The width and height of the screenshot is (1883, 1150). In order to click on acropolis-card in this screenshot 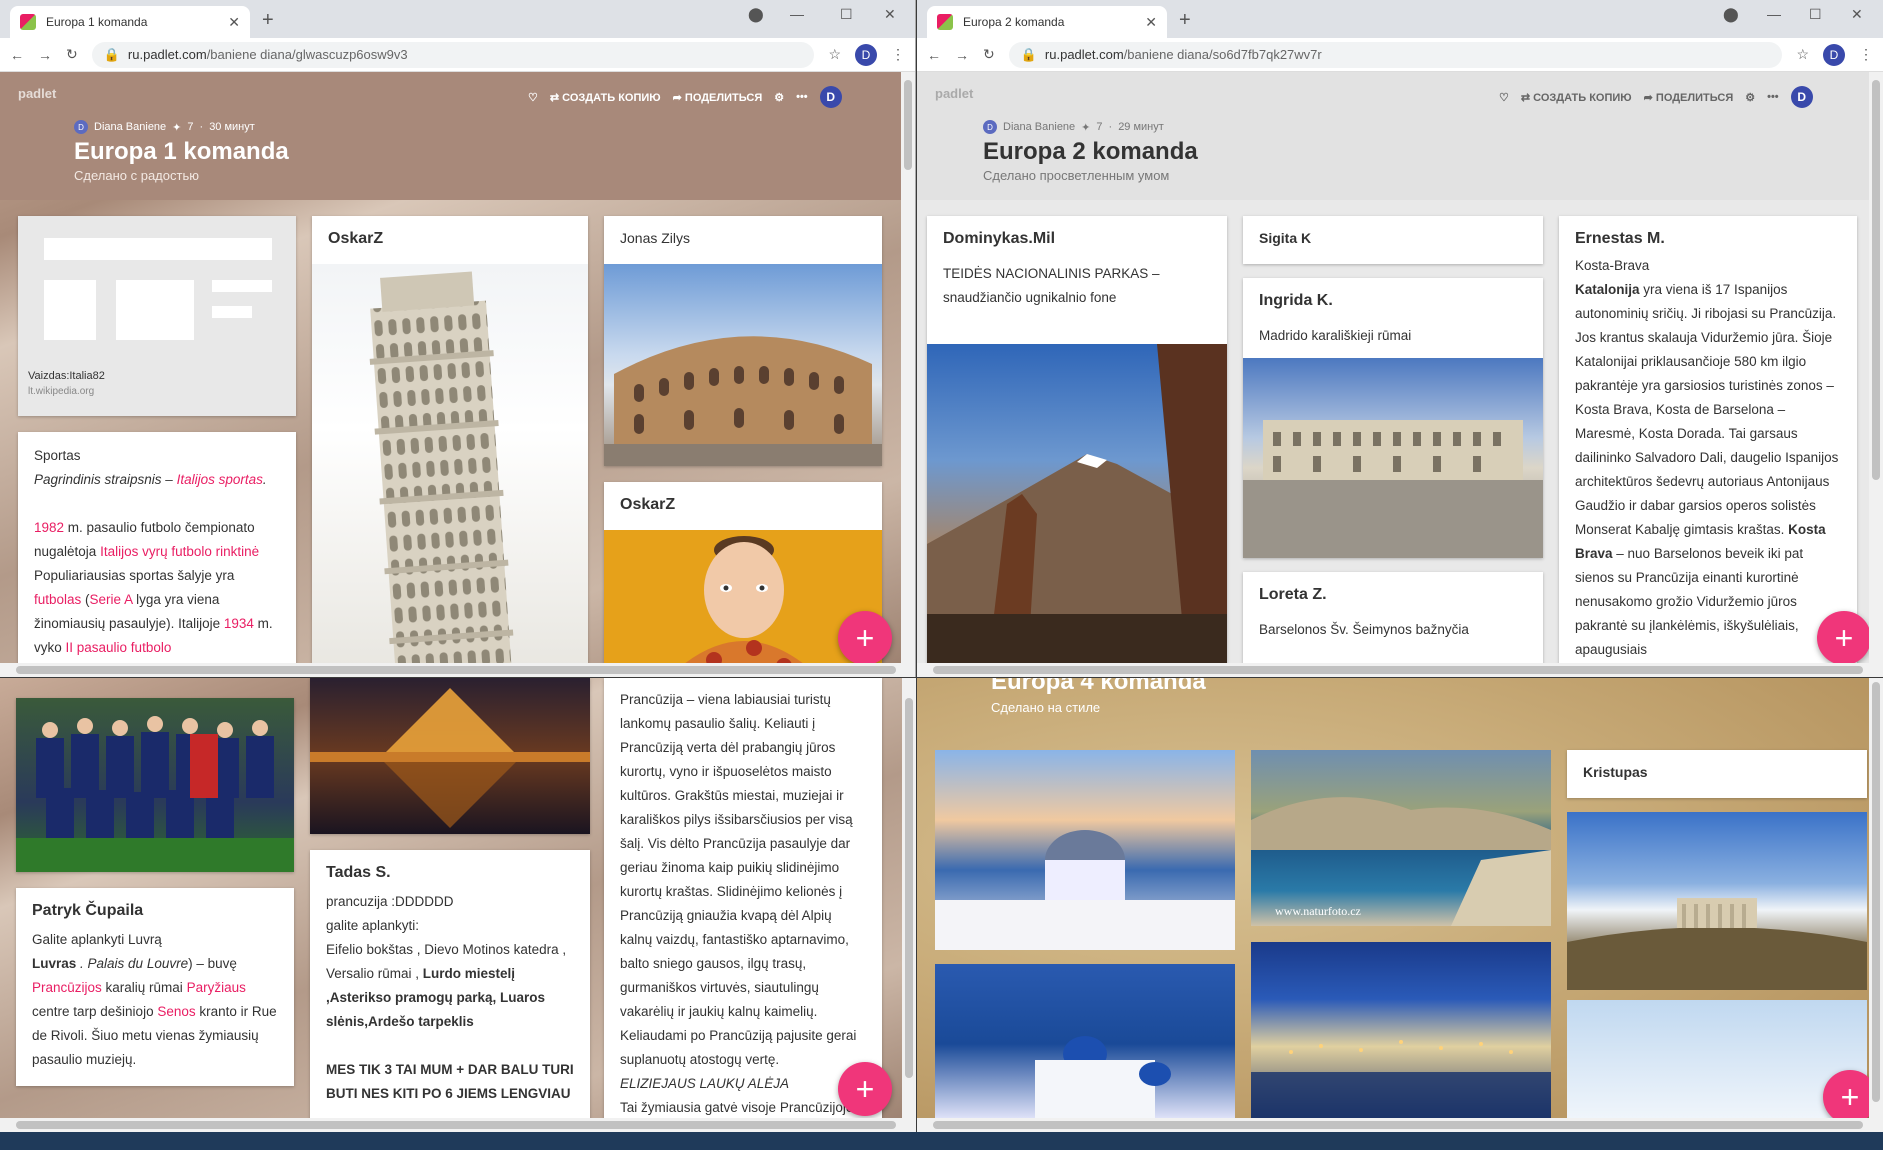, I will do `click(1717, 901)`.